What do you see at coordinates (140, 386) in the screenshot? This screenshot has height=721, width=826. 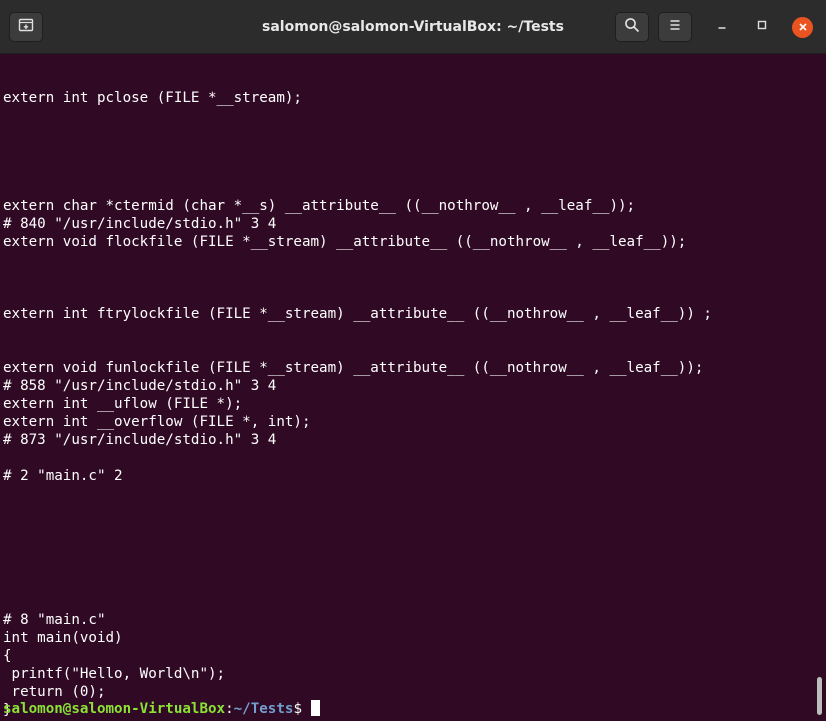 I see `terminal-line: # 858 "/usr/include/stdio.h" 3 4` at bounding box center [140, 386].